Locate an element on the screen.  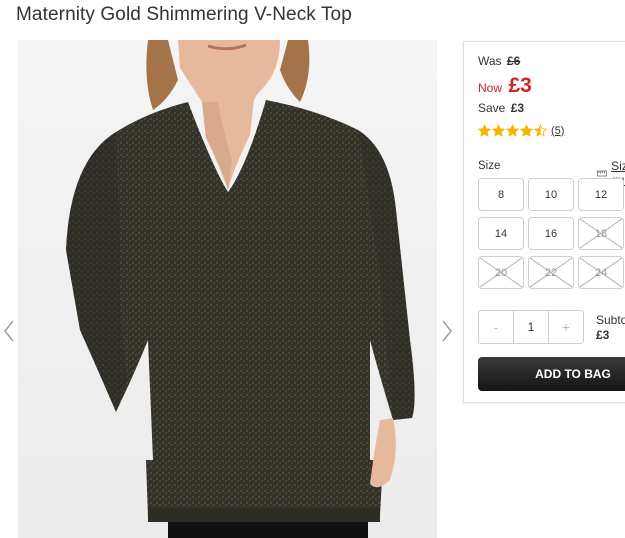
save-amount: £3 is located at coordinates (517, 108).